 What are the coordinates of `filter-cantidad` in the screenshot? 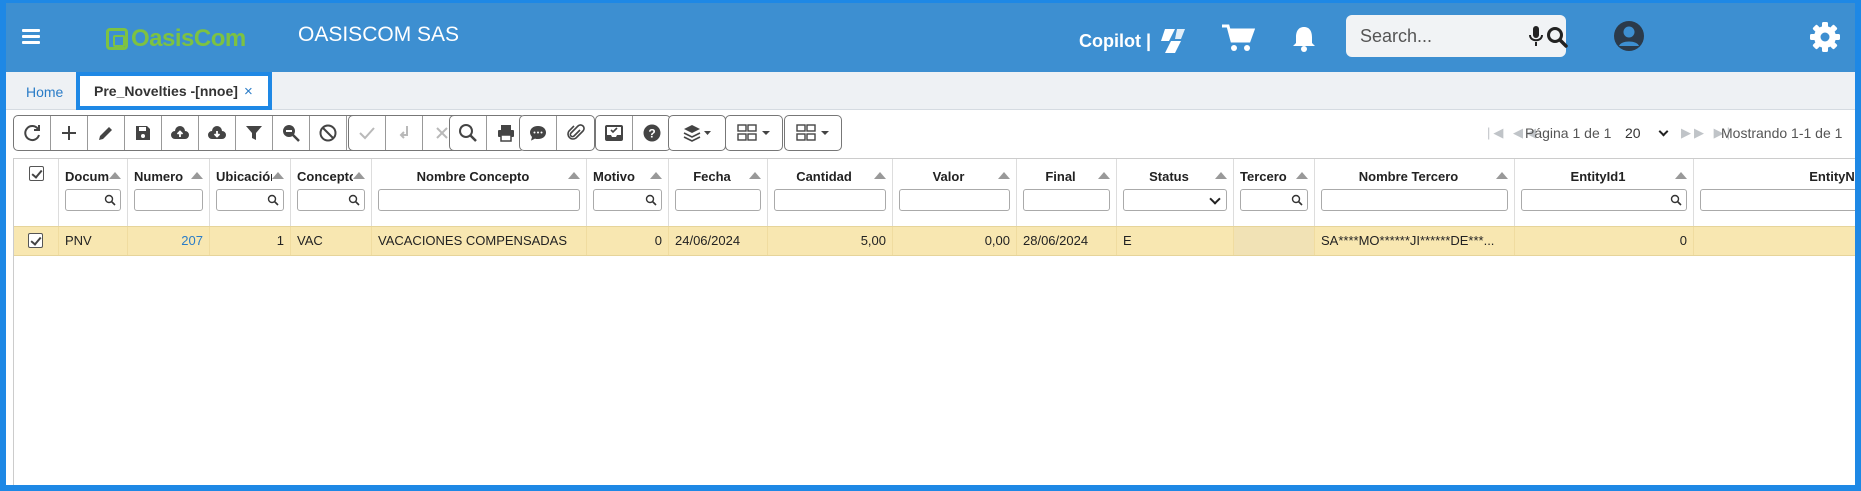 It's located at (830, 200).